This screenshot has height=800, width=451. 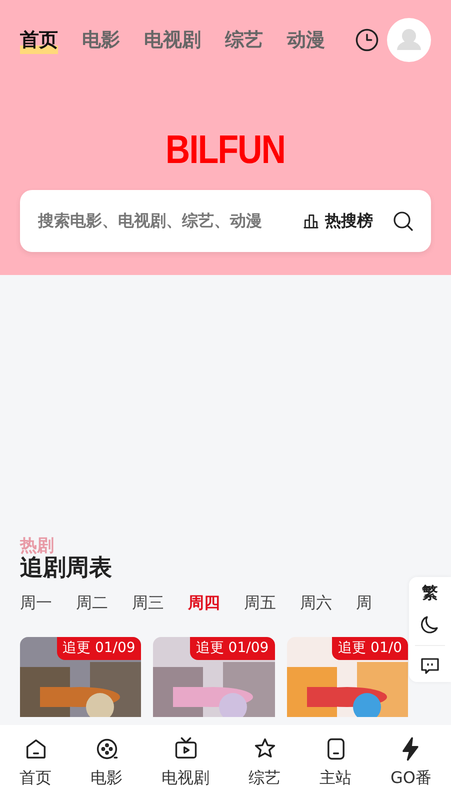 I want to click on bottom-nav-item: 综艺, so click(x=264, y=763).